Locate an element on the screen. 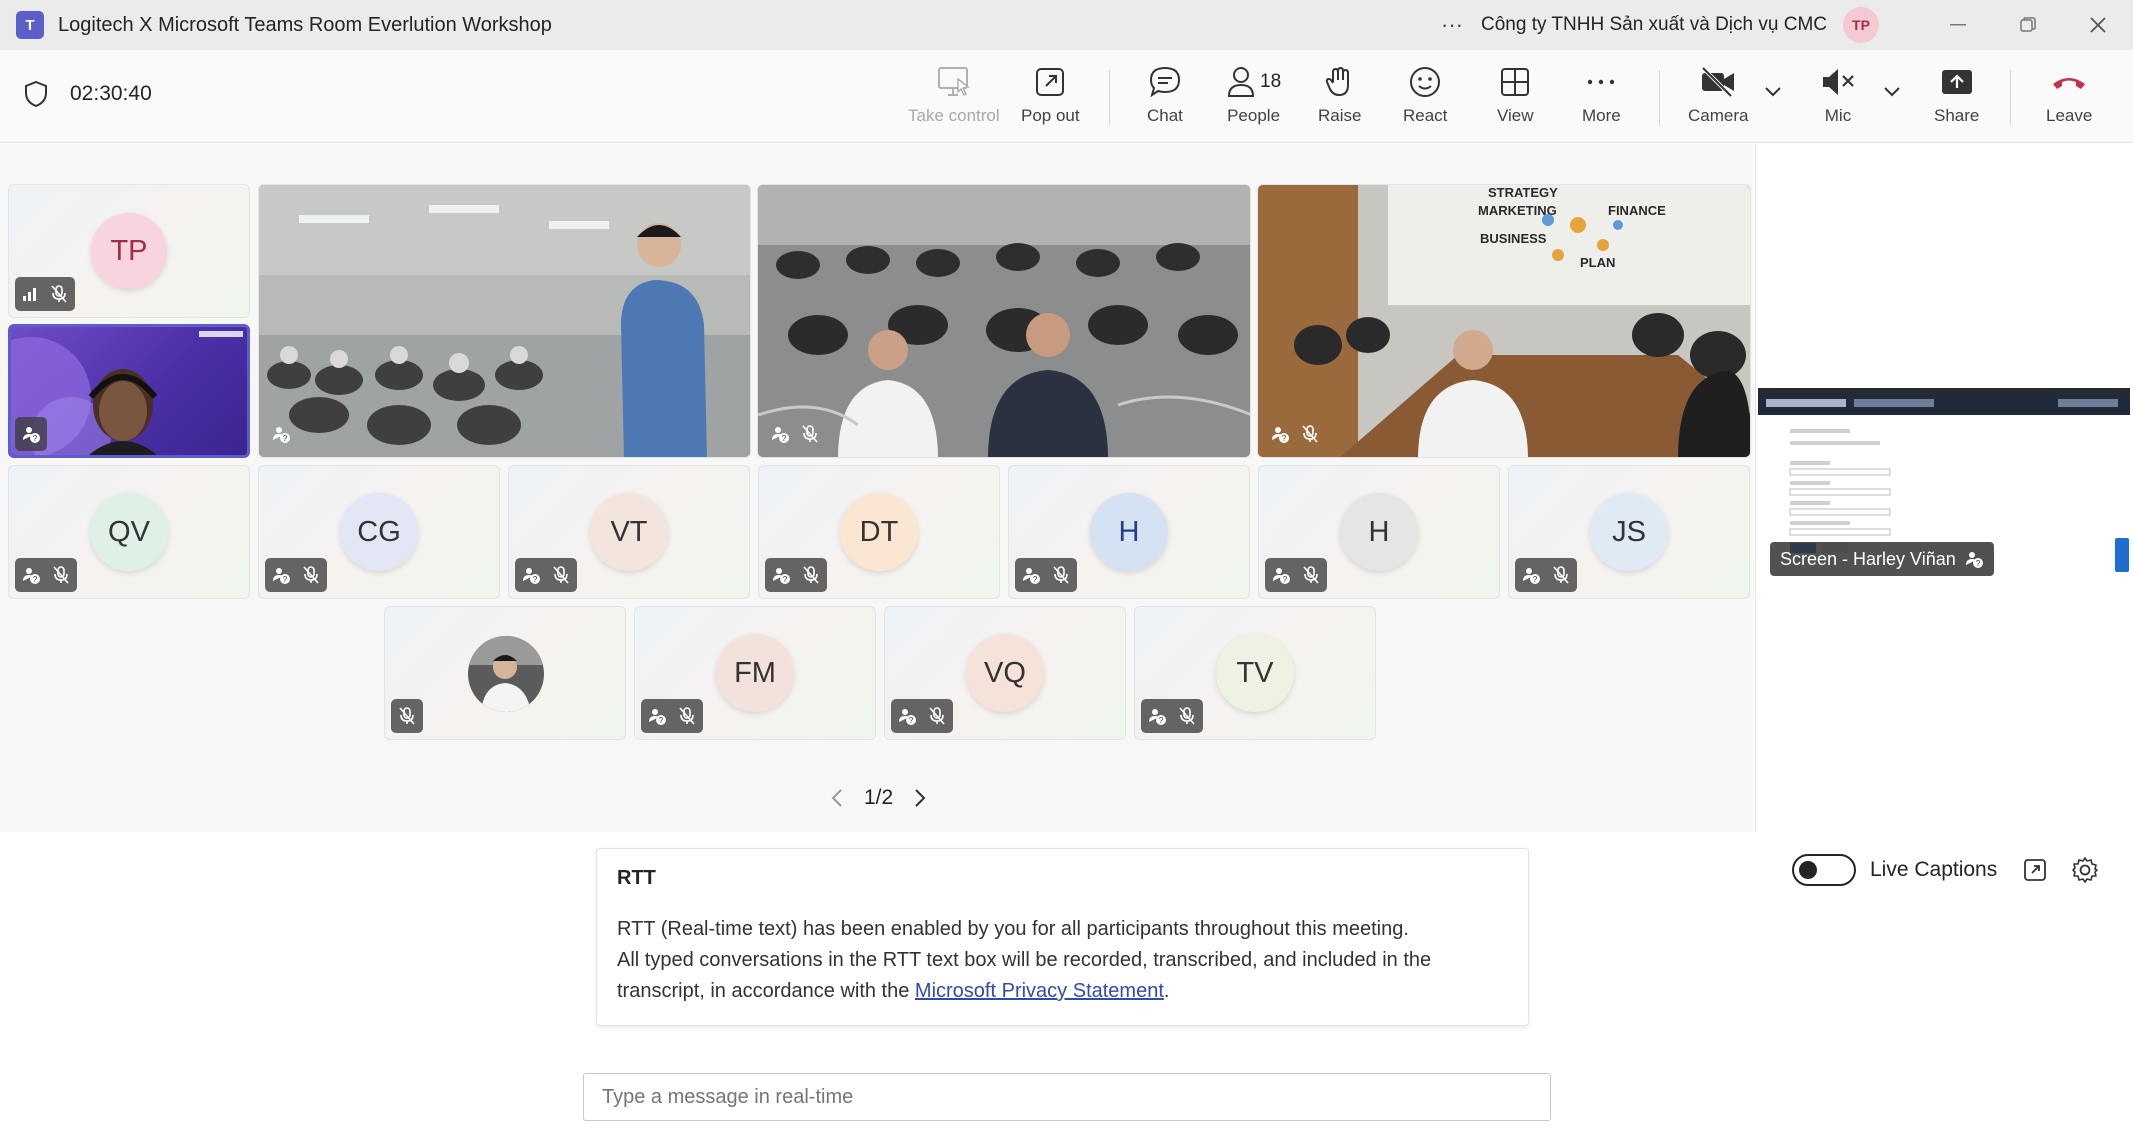  participant-avatar: QV is located at coordinates (129, 532).